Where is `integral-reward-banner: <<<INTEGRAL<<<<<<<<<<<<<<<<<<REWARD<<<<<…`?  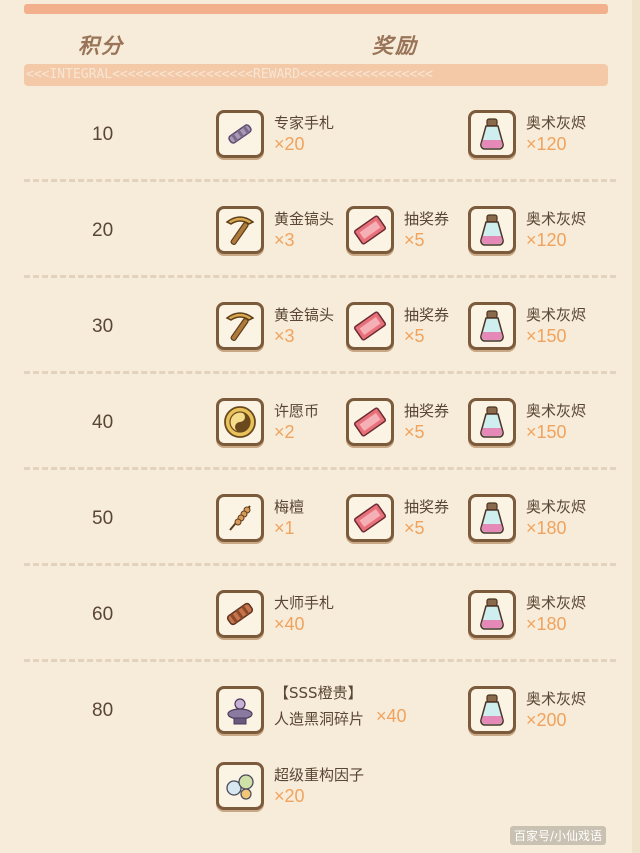
integral-reward-banner: <<<INTEGRAL<<<<<<<<<<<<<<<<<<REWARD<<<<<… is located at coordinates (316, 75).